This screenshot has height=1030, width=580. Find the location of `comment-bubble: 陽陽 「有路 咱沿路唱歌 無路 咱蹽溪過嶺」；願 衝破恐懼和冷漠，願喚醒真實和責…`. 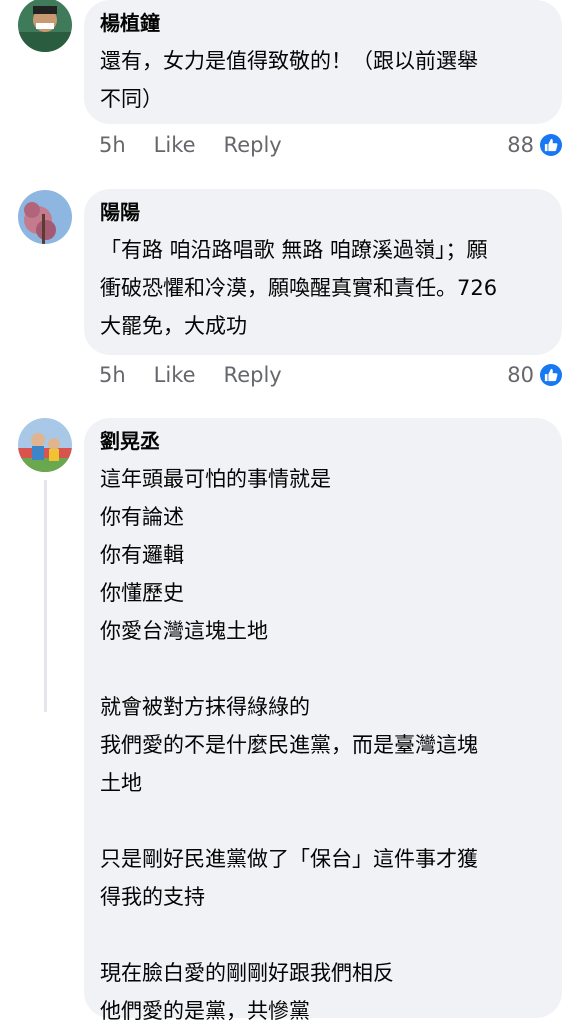

comment-bubble: 陽陽 「有路 咱沿路唱歌 無路 咱蹽溪過嶺」；願 衝破恐懼和冷漠，願喚醒真實和責… is located at coordinates (323, 272).